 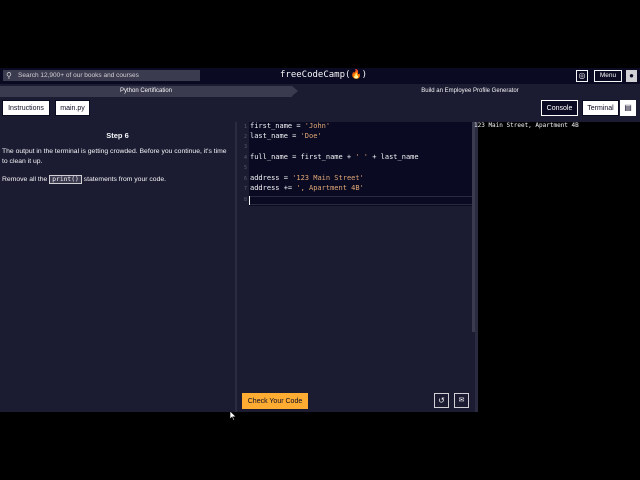 I want to click on terminal-output: 123 Main Street, Apartment 4B, so click(x=526, y=125).